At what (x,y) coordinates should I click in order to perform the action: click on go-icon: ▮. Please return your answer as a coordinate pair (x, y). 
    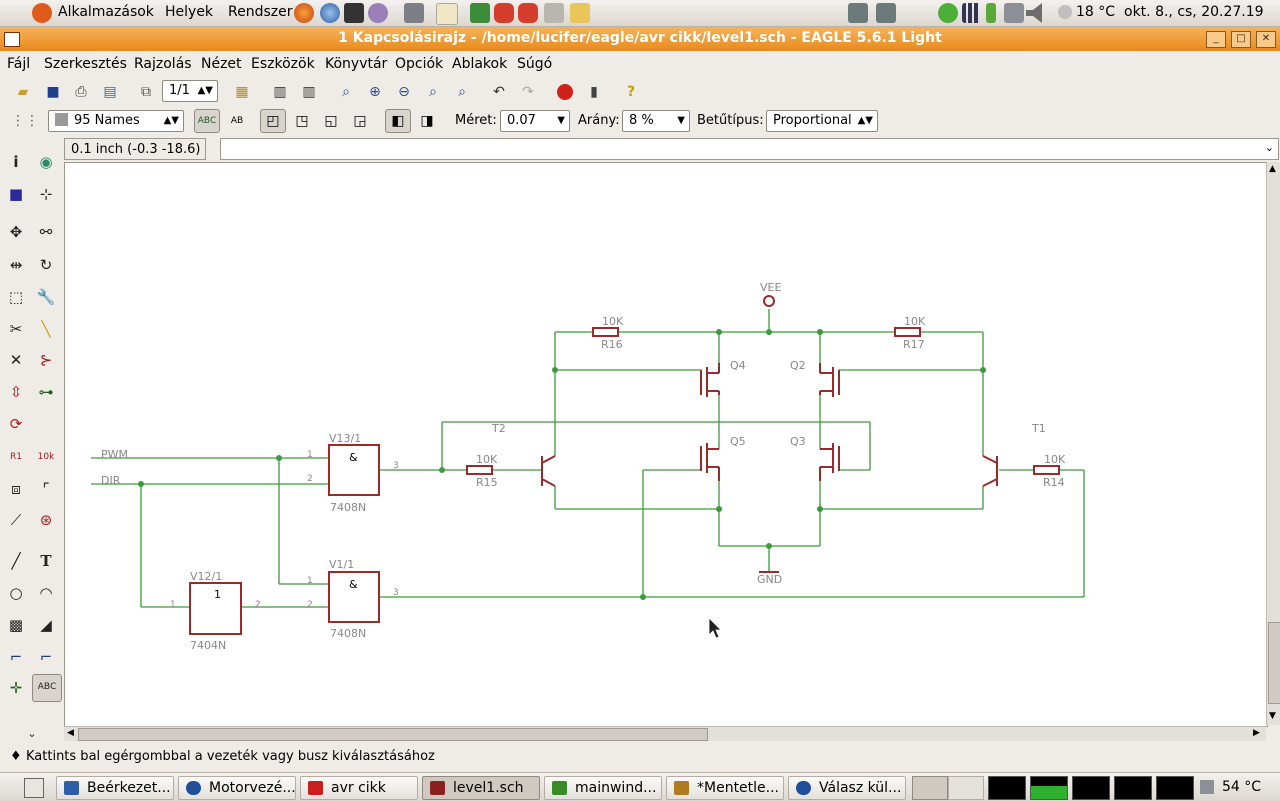
    Looking at the image, I should click on (594, 92).